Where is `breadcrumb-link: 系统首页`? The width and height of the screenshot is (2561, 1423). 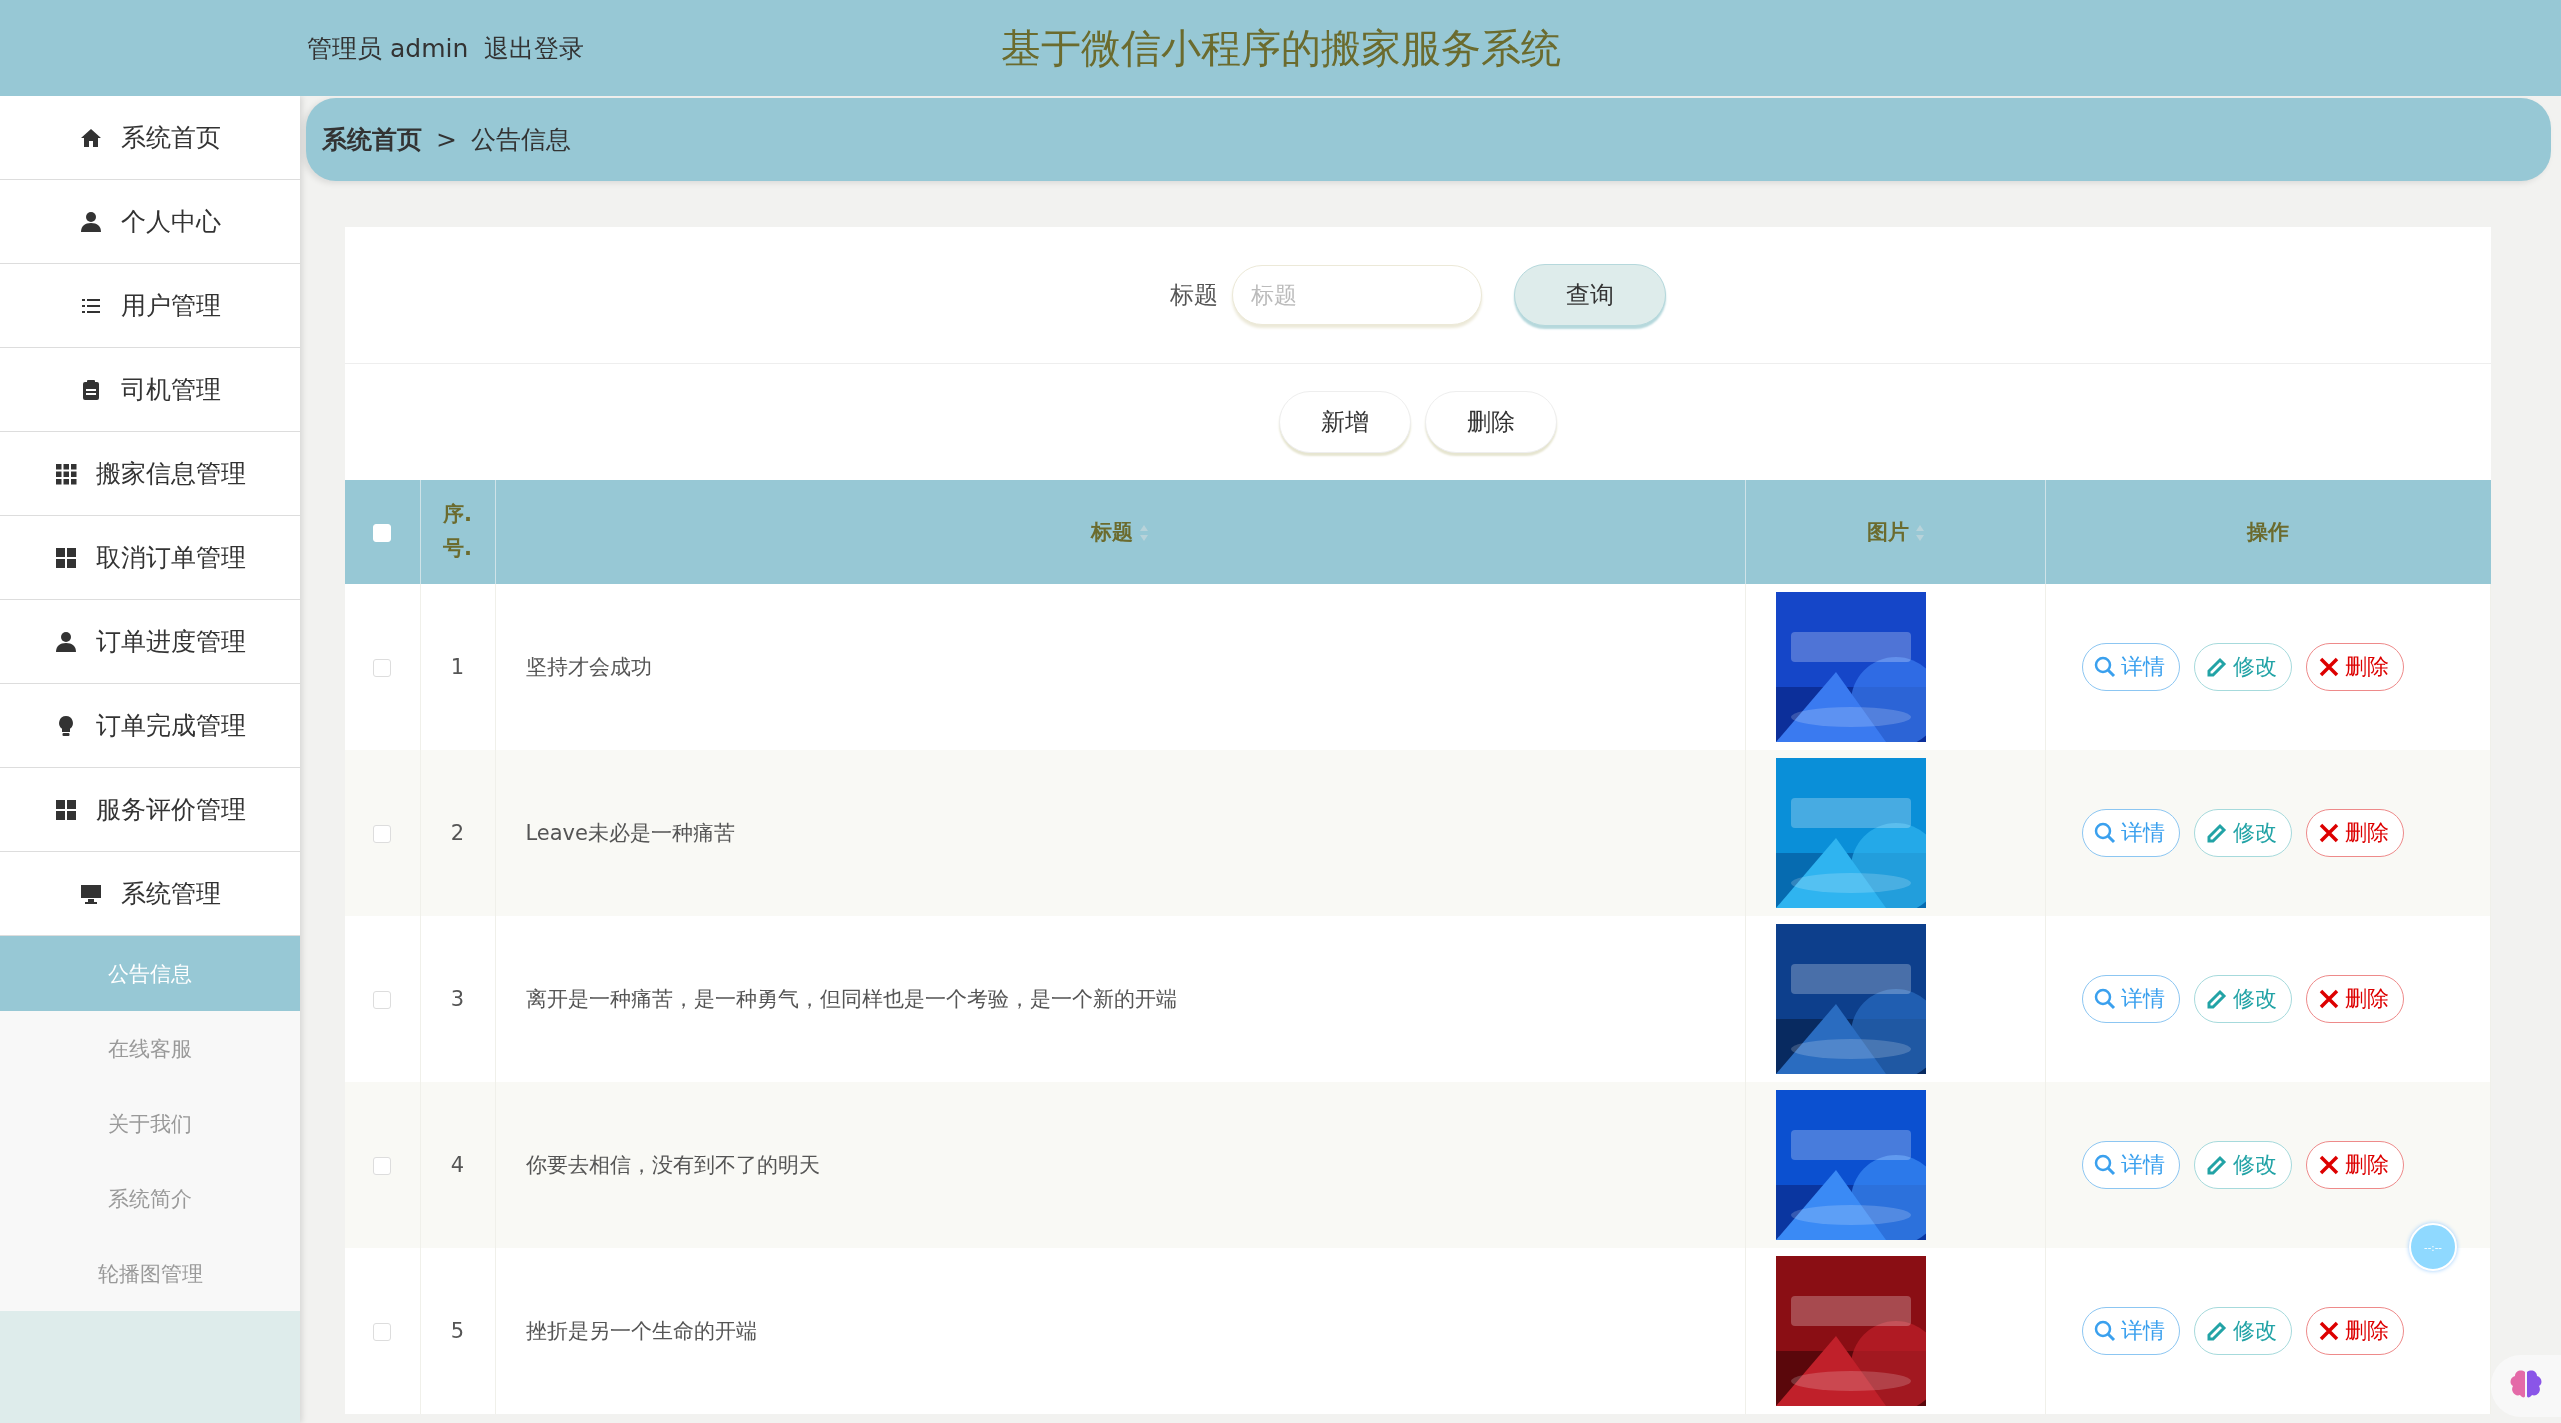 breadcrumb-link: 系统首页 is located at coordinates (372, 139).